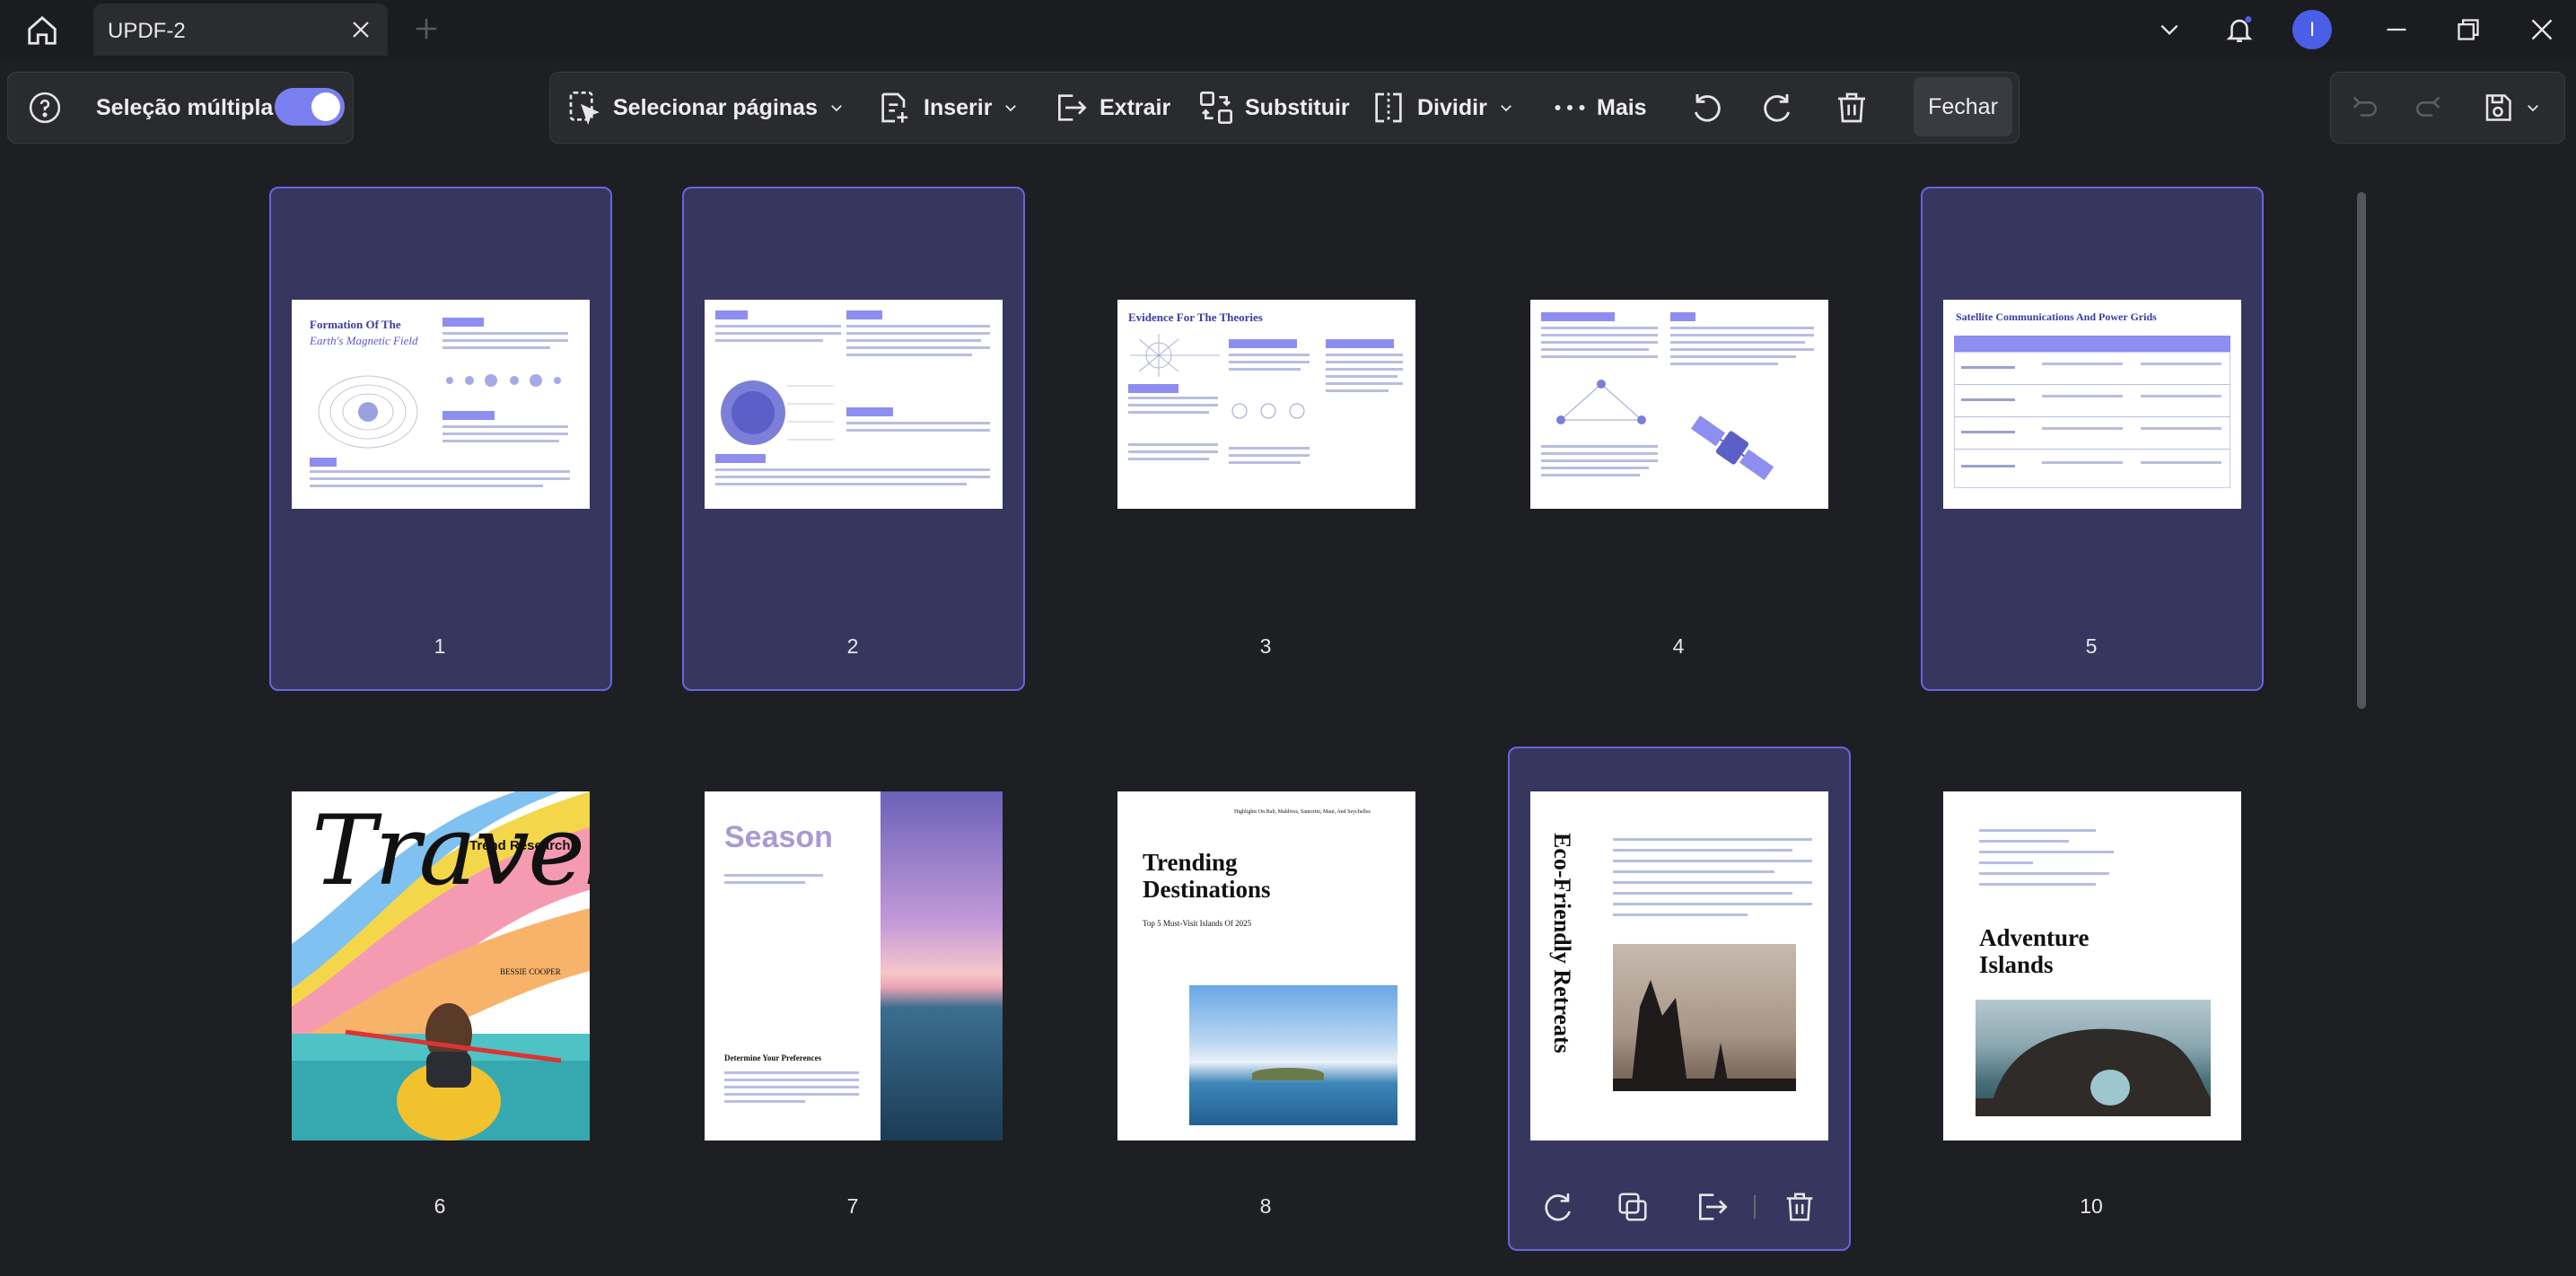 This screenshot has width=2576, height=1276. What do you see at coordinates (361, 29) in the screenshot?
I see `close-icon` at bounding box center [361, 29].